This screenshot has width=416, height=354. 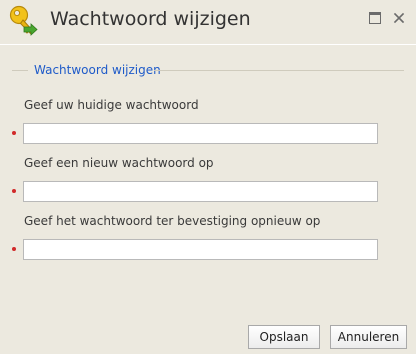 I want to click on new-password-field, so click(x=200, y=191).